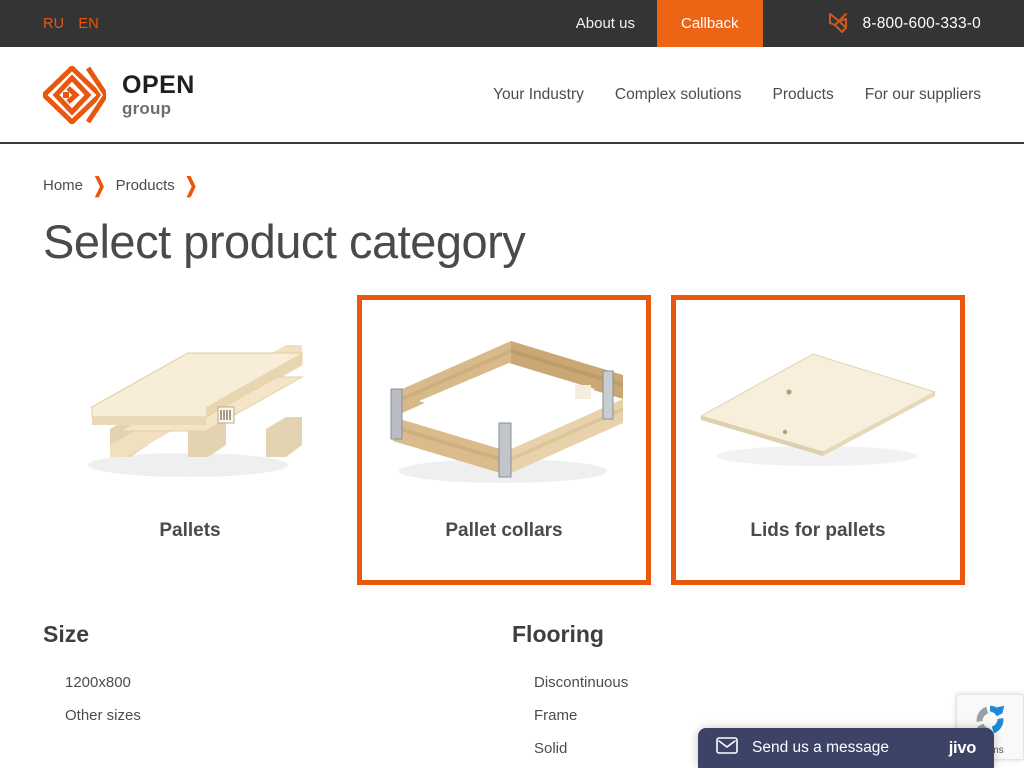 This screenshot has height=768, width=1024. I want to click on chat-widget: Send us a message jivo, so click(846, 748).